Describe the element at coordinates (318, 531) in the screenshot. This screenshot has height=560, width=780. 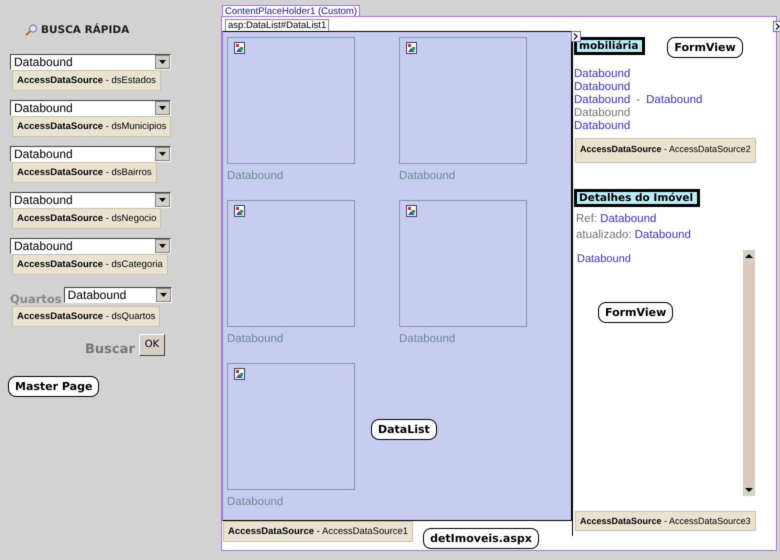
I see `data-source-control: AccessDataSource - AccessDataSource1` at that location.